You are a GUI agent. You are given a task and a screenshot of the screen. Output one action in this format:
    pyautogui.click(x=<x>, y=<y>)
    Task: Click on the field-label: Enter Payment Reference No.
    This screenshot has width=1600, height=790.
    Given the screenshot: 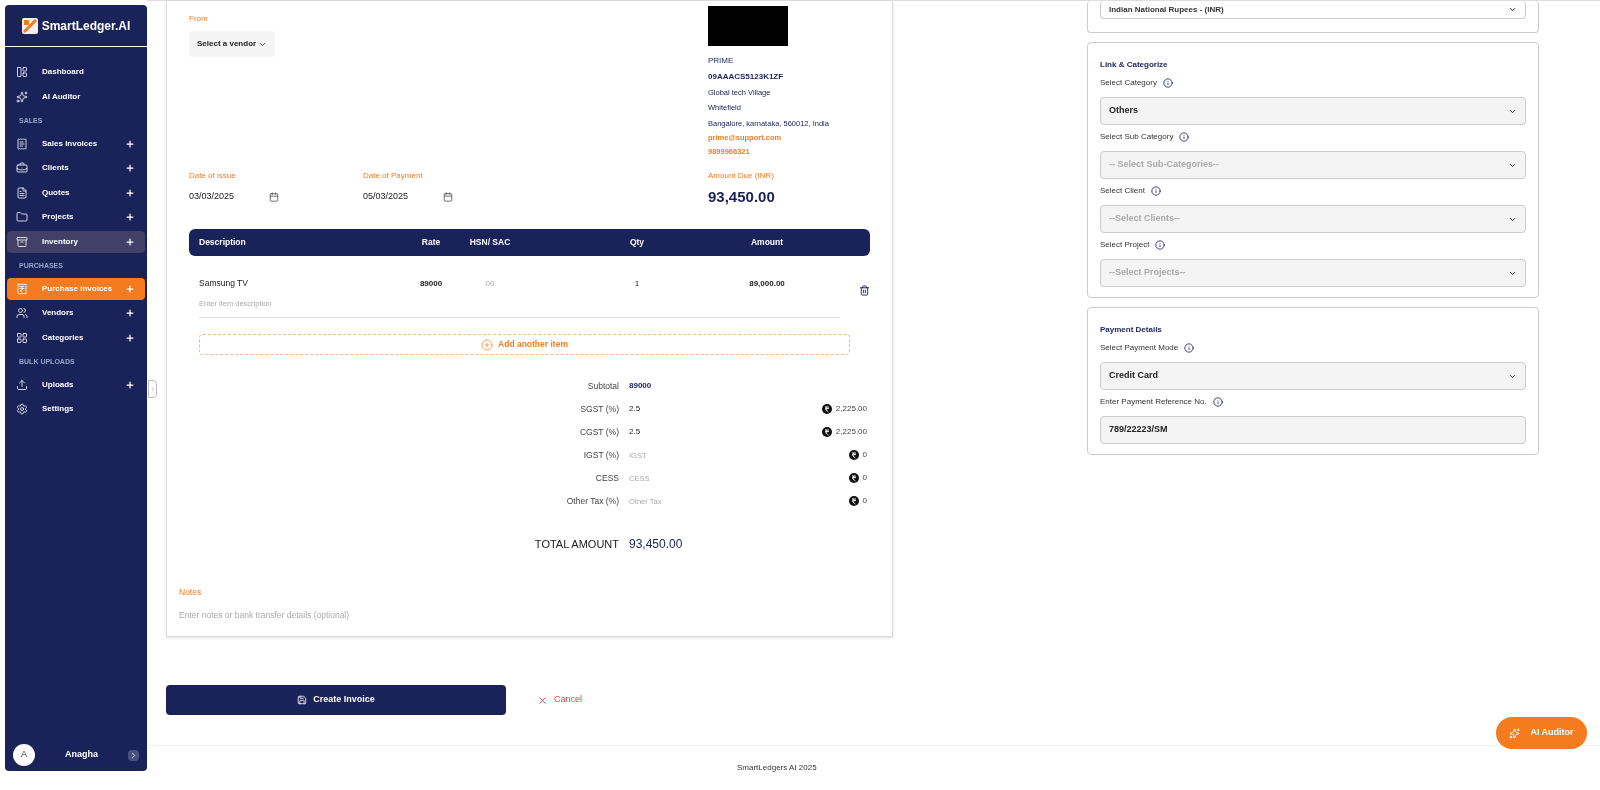 What is the action you would take?
    pyautogui.click(x=1153, y=402)
    